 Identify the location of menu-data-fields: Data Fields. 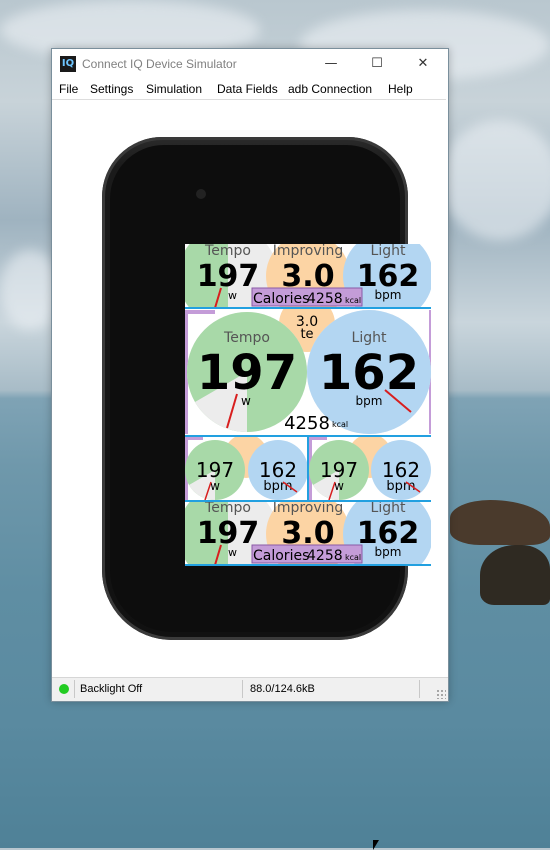
(247, 89).